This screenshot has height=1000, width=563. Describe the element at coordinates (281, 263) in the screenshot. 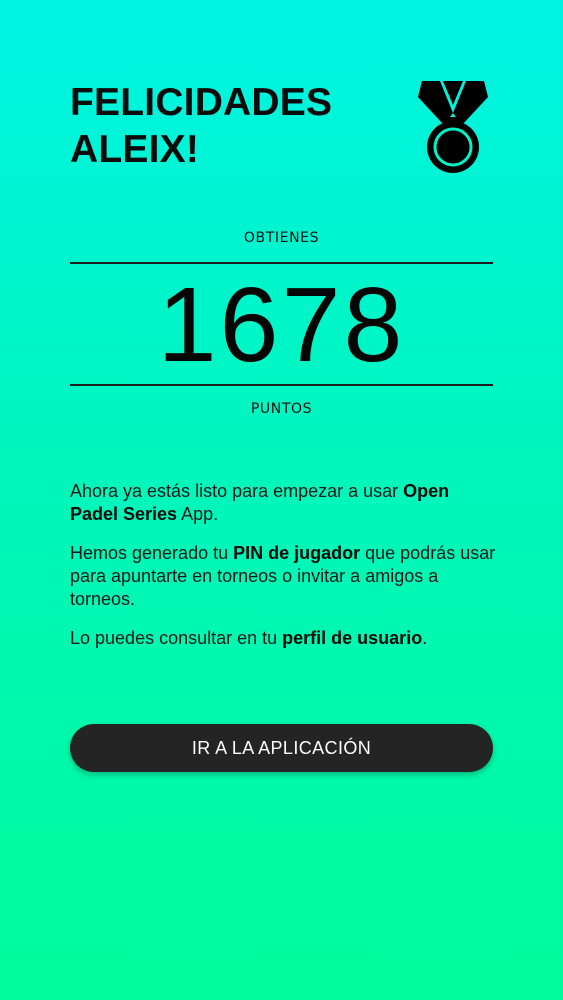

I see `top-divider` at that location.